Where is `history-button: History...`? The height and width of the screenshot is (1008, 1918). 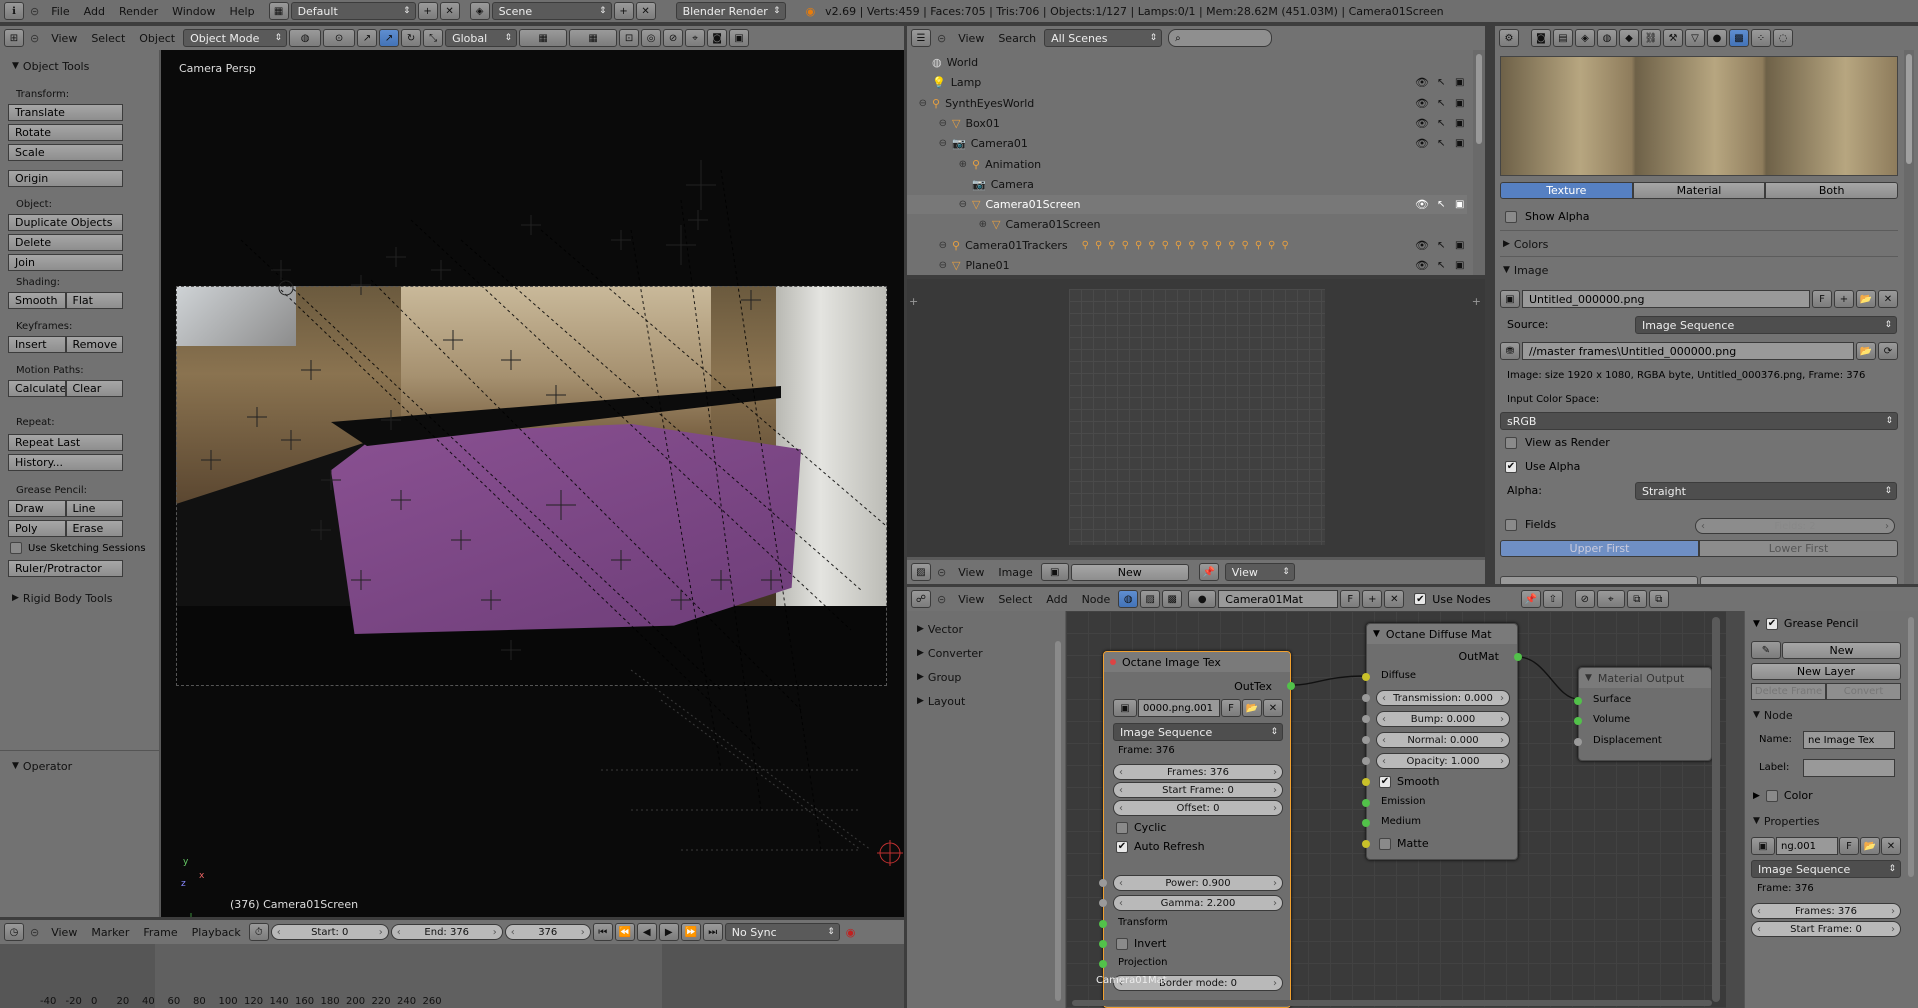 history-button: History... is located at coordinates (65, 462).